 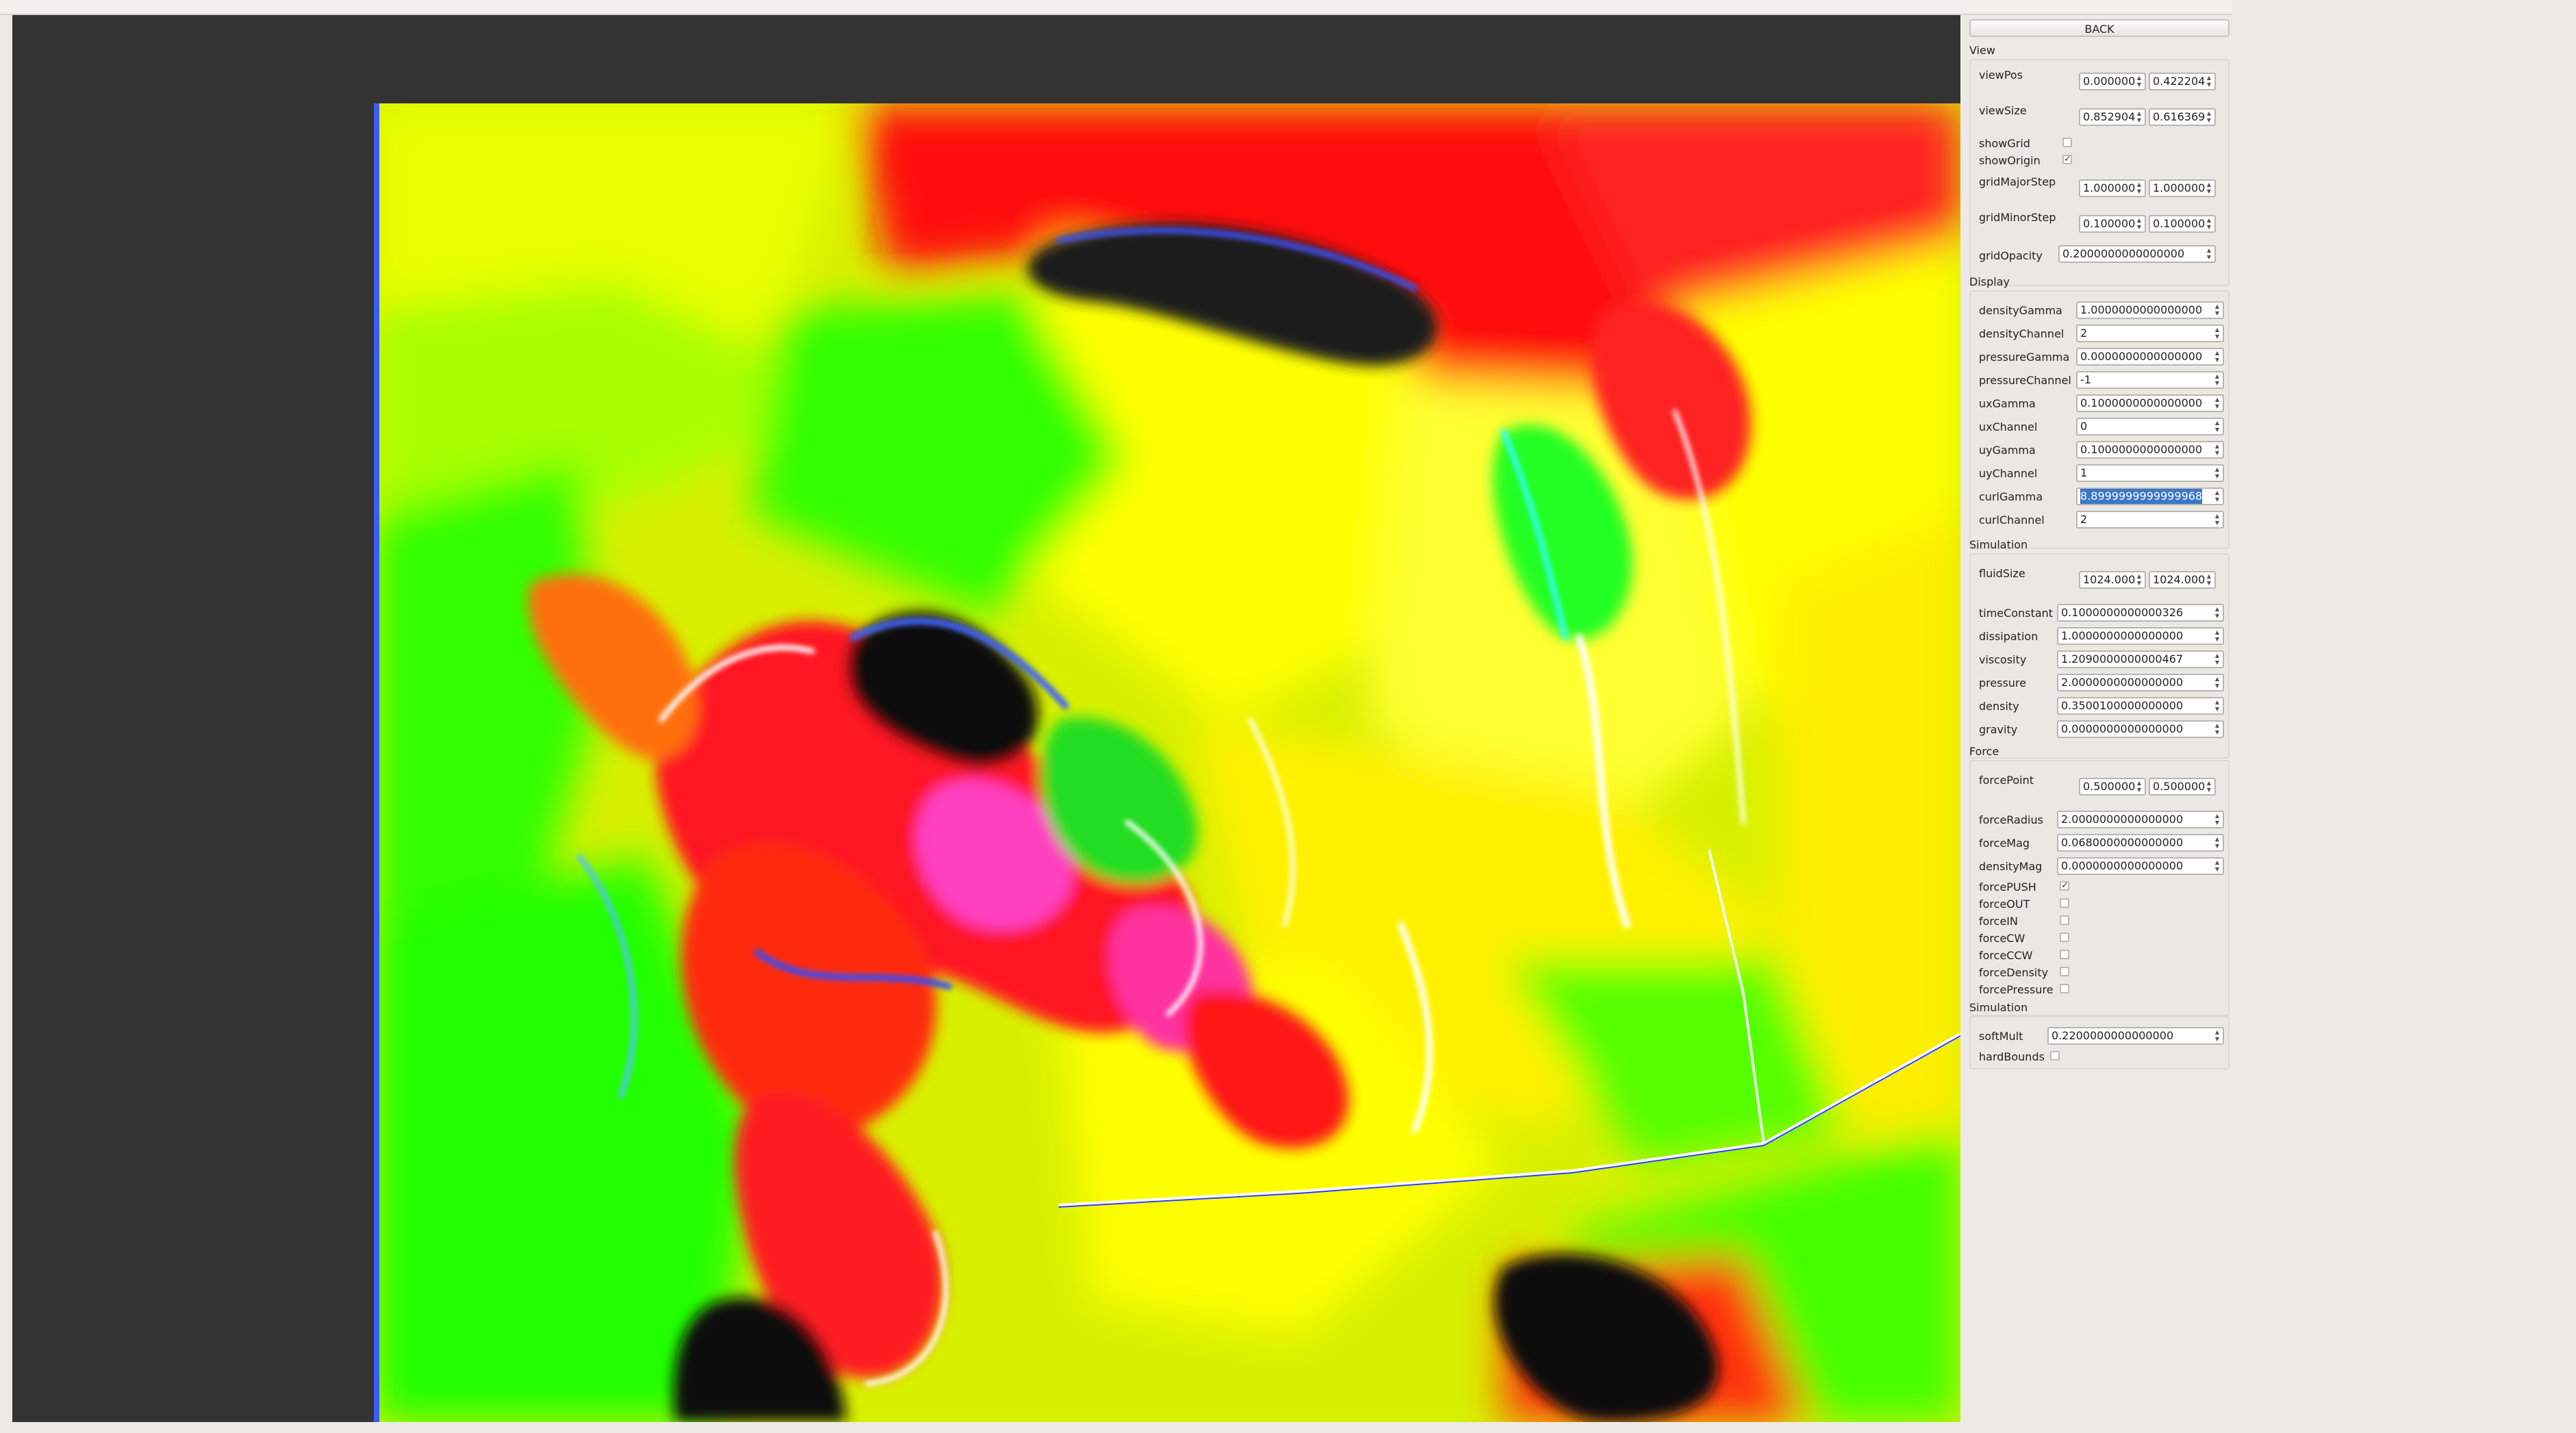 I want to click on uxchannel-label: uxChannel, so click(x=2008, y=426).